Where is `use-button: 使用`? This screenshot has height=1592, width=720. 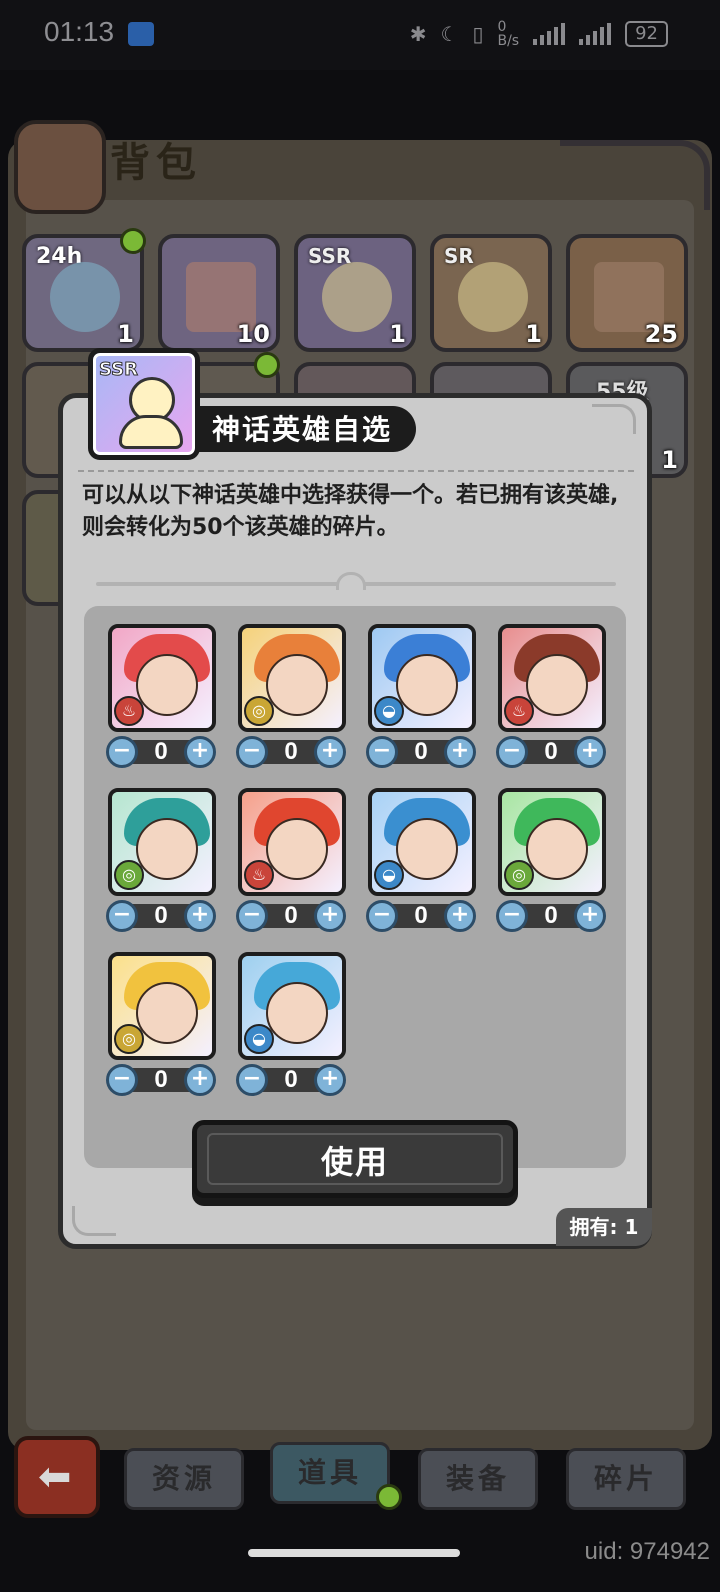 use-button: 使用 is located at coordinates (355, 1159).